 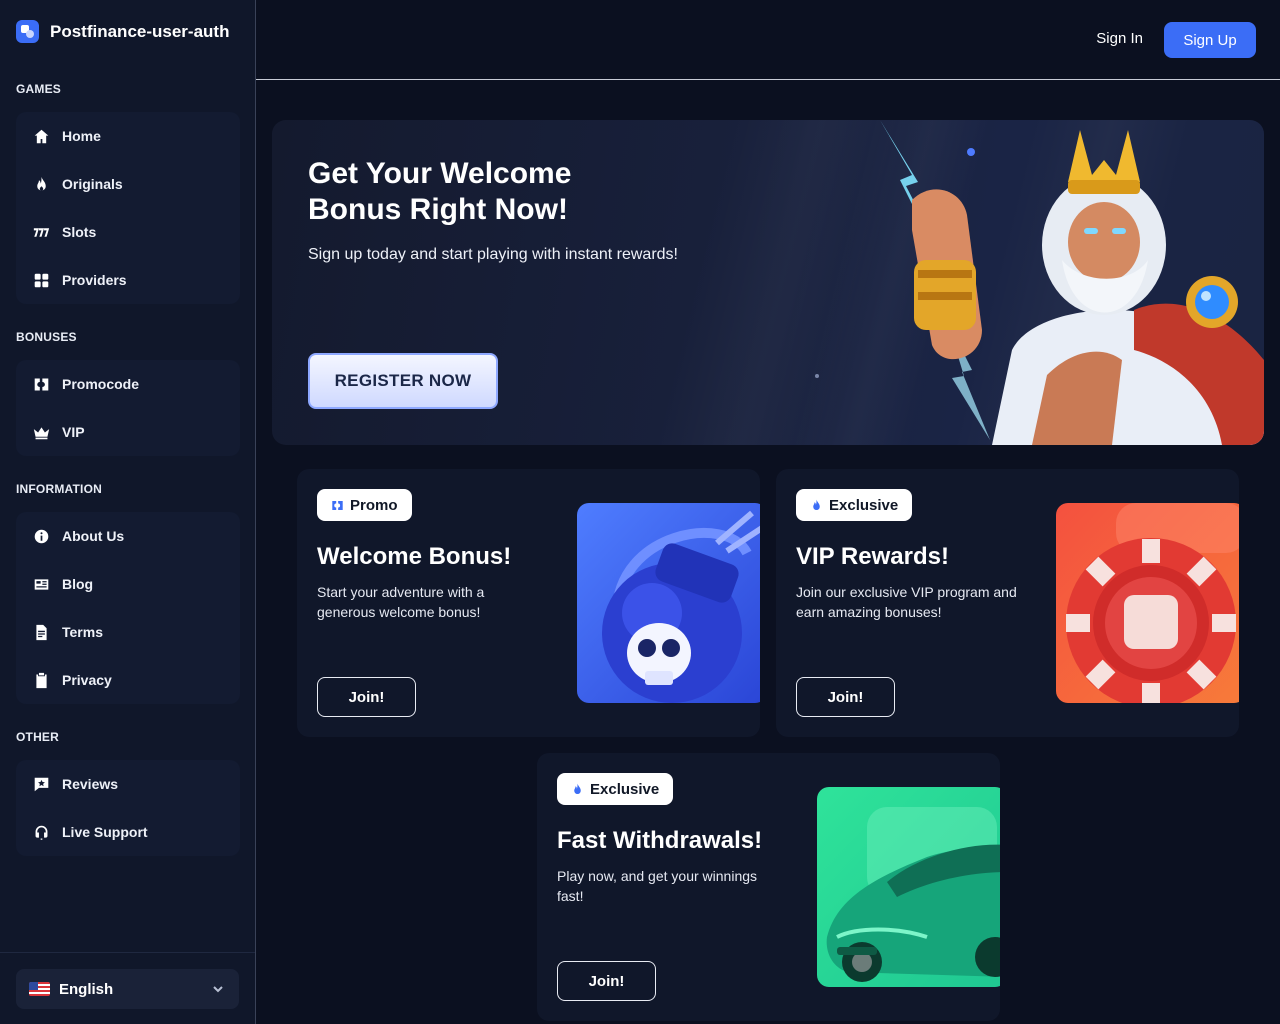 I want to click on sidebar-item-providers: Providers, so click(x=128, y=280).